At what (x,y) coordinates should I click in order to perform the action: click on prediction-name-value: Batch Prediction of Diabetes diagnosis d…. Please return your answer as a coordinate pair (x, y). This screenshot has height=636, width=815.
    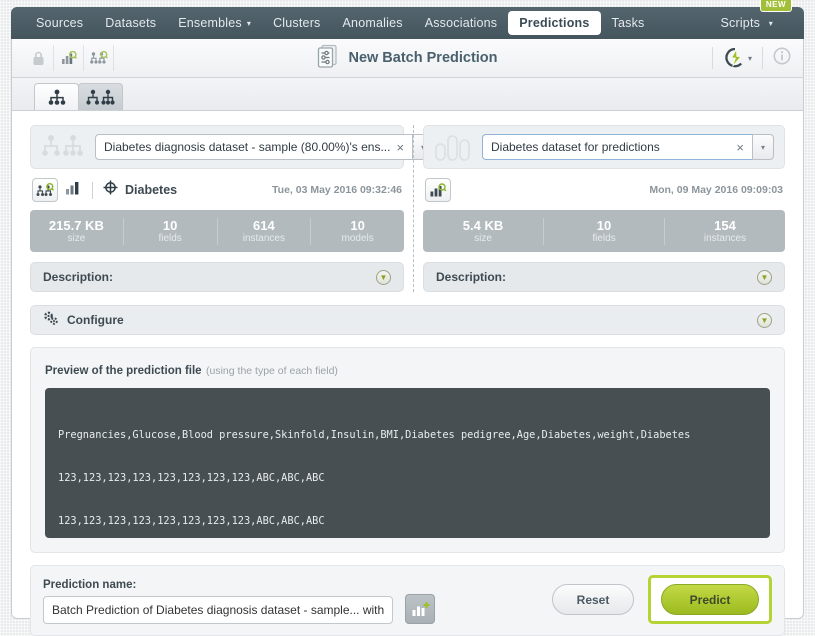
    Looking at the image, I should click on (218, 610).